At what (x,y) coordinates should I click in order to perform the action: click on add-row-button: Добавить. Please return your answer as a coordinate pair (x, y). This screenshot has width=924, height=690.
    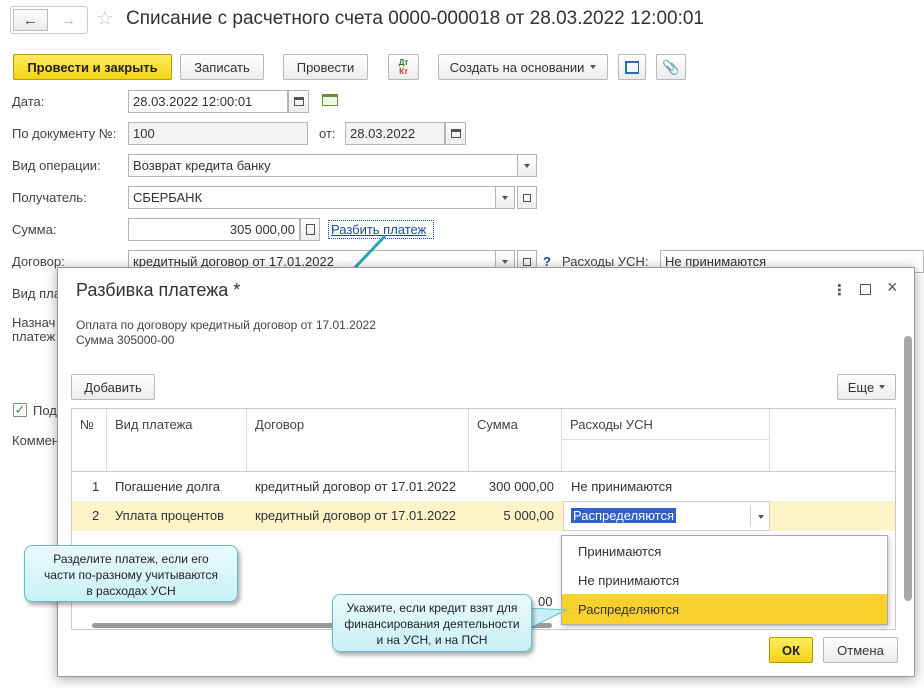
    Looking at the image, I should click on (113, 387).